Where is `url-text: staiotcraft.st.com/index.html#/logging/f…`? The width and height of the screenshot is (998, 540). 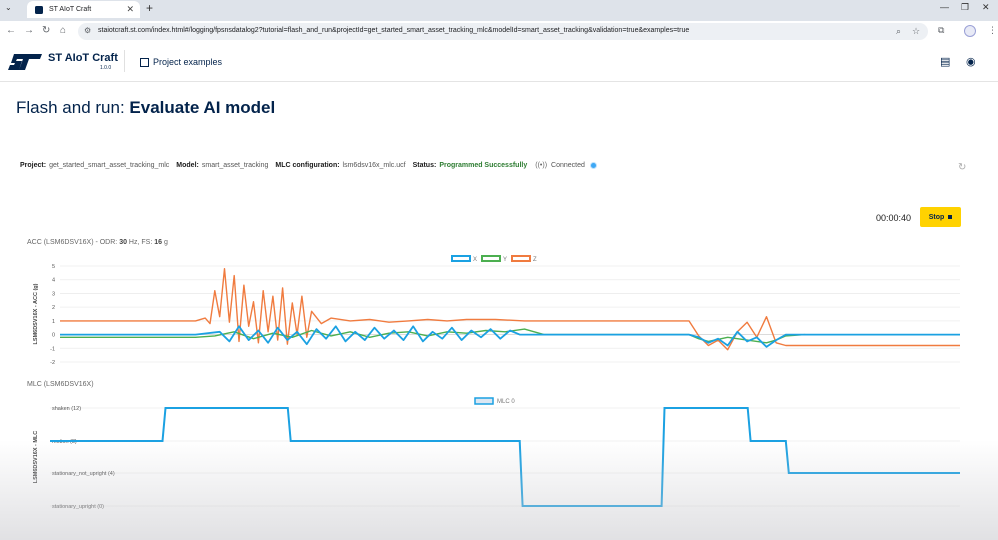
url-text: staiotcraft.st.com/index.html#/logging/f… is located at coordinates (393, 30).